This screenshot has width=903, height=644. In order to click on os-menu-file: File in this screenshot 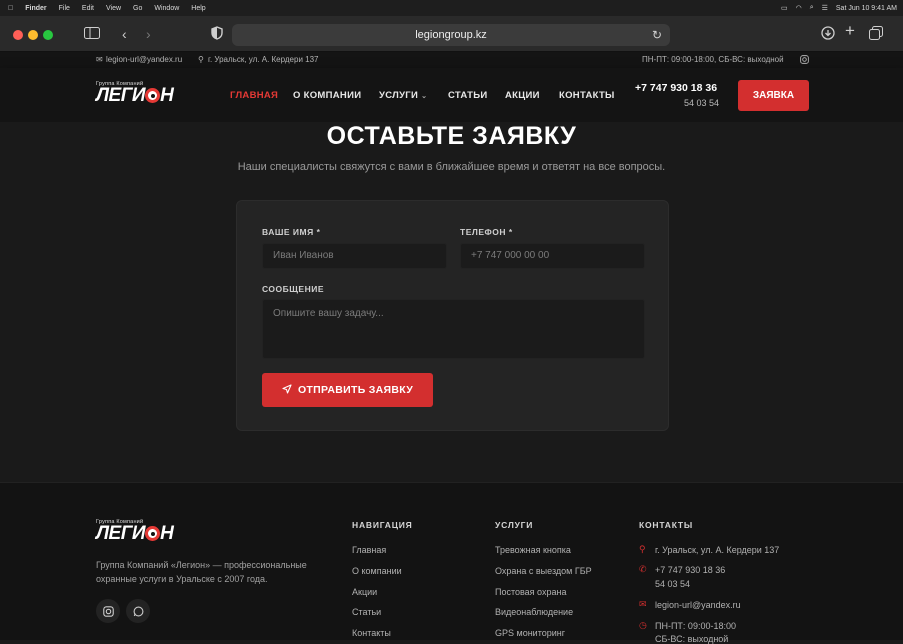, I will do `click(64, 8)`.